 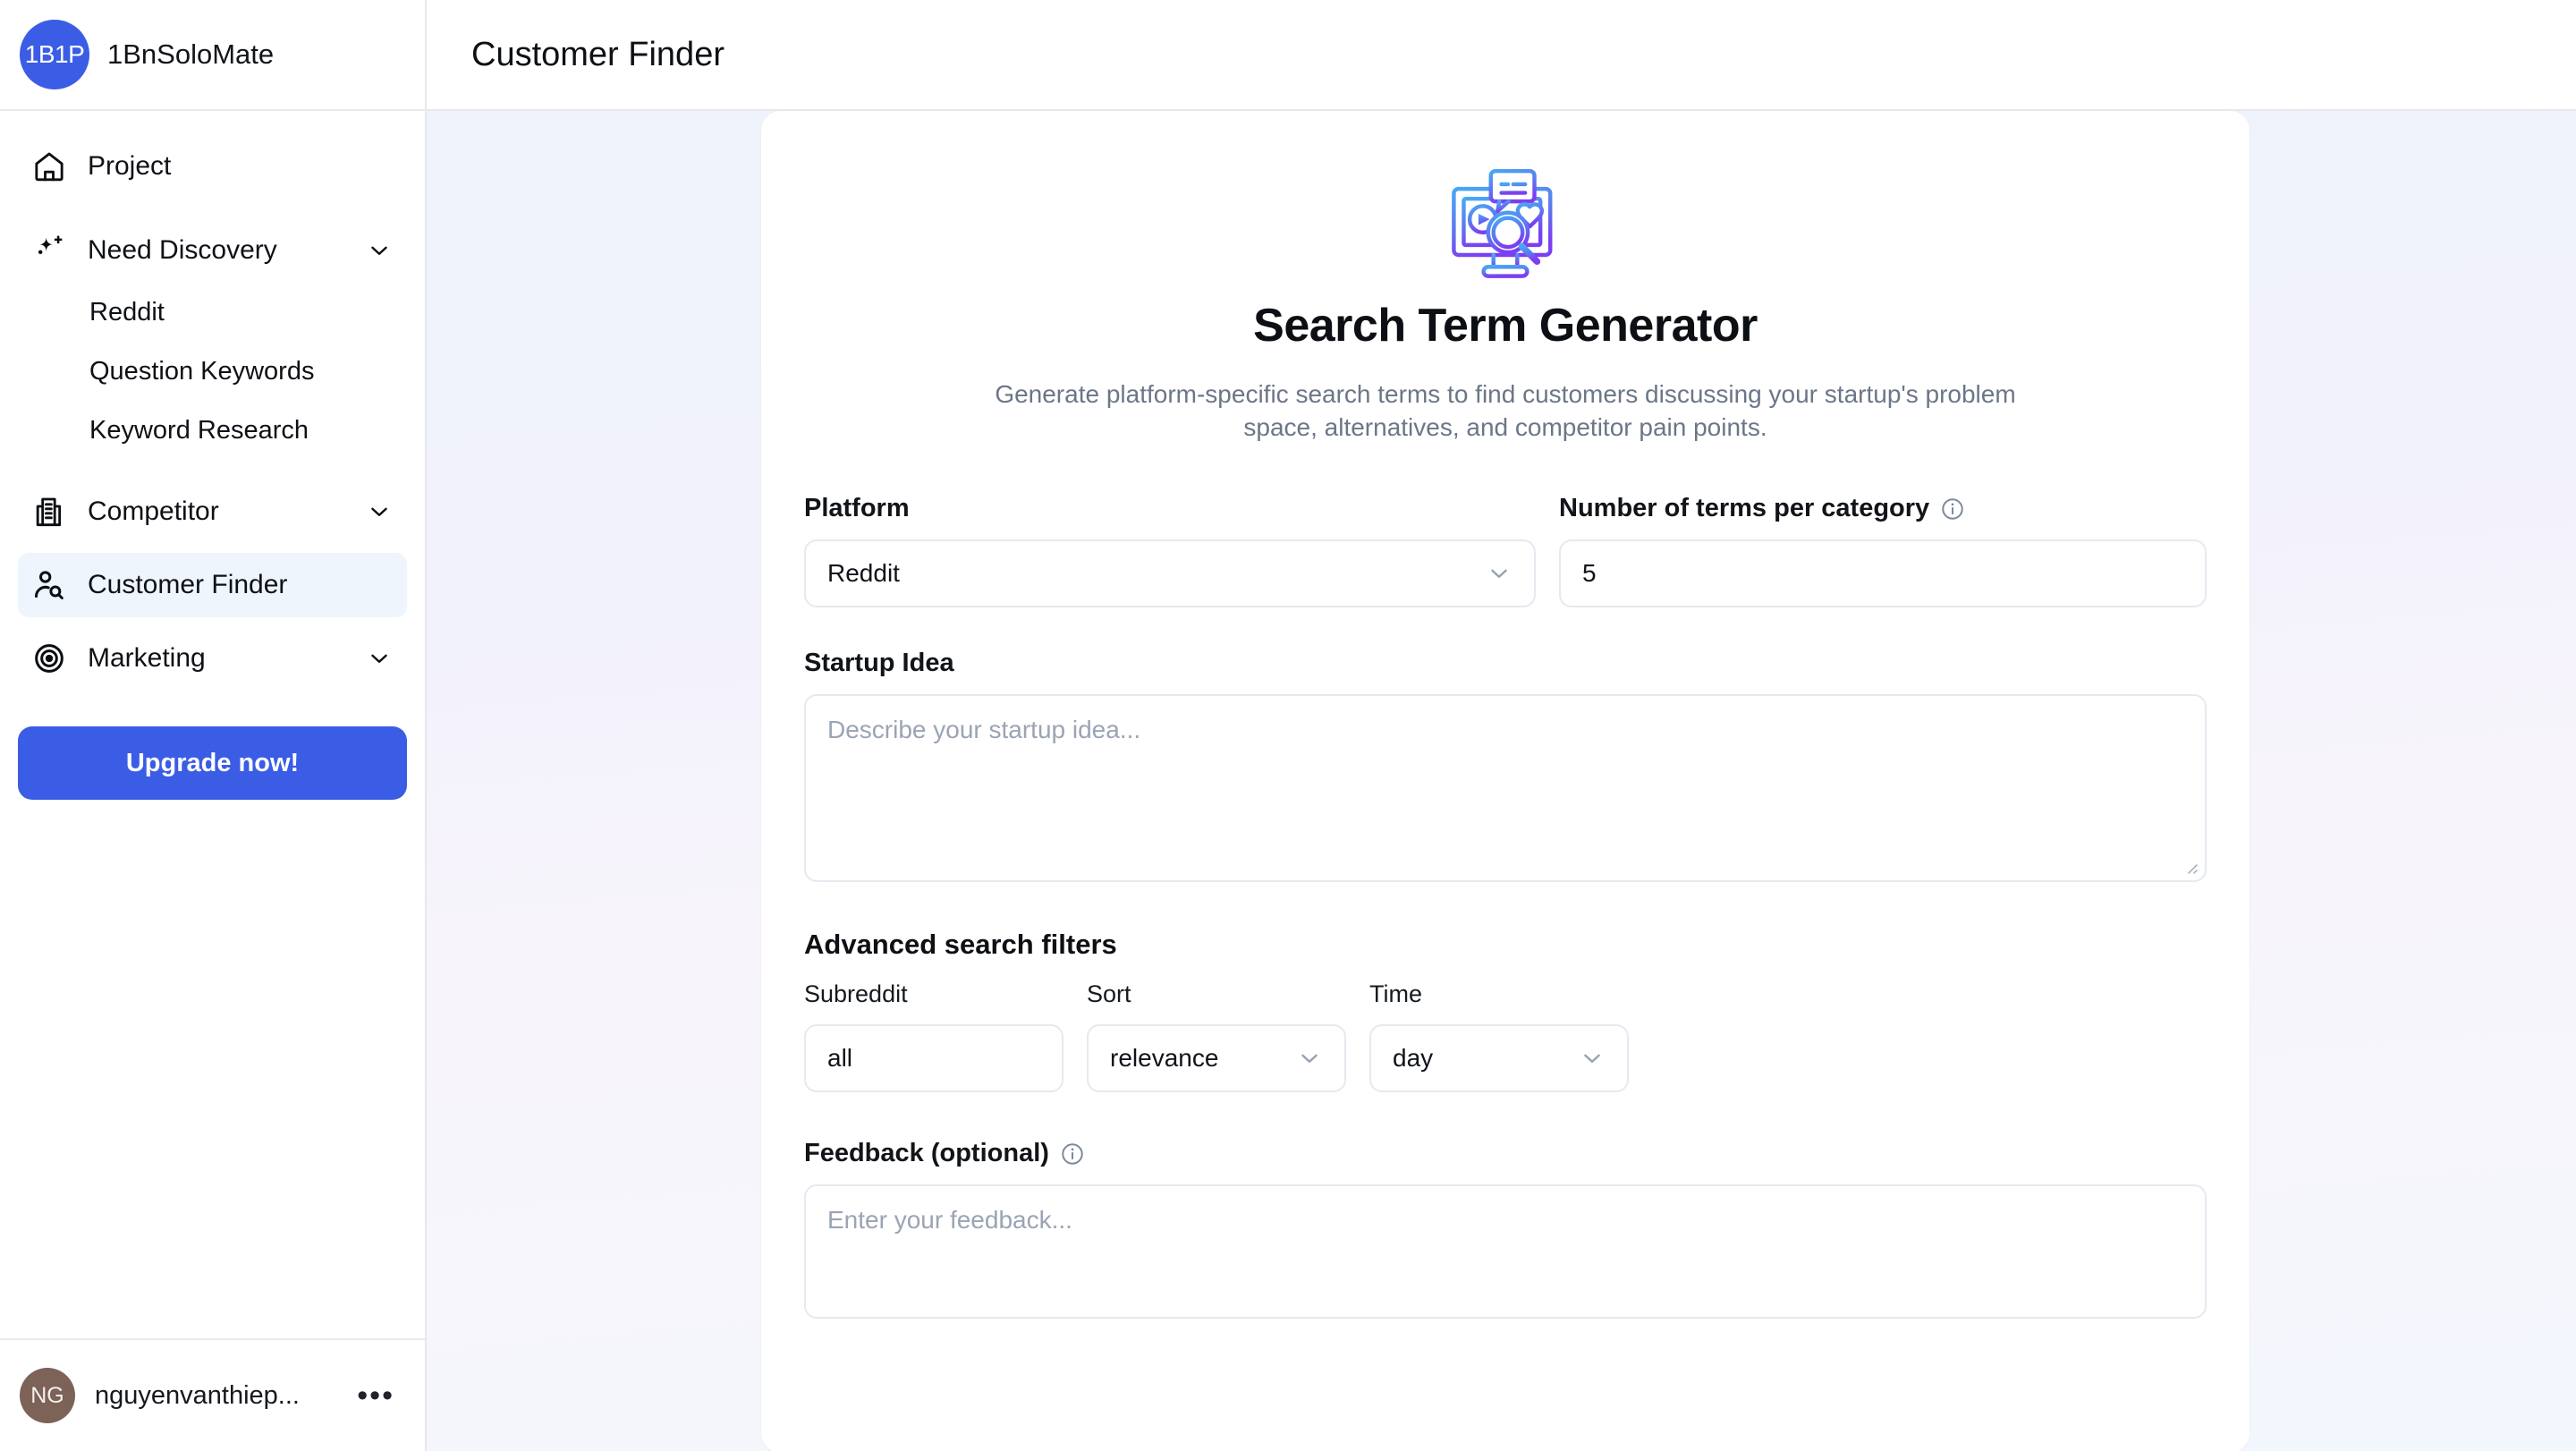 I want to click on workspace-name: 1BnSoloMate, so click(x=191, y=54).